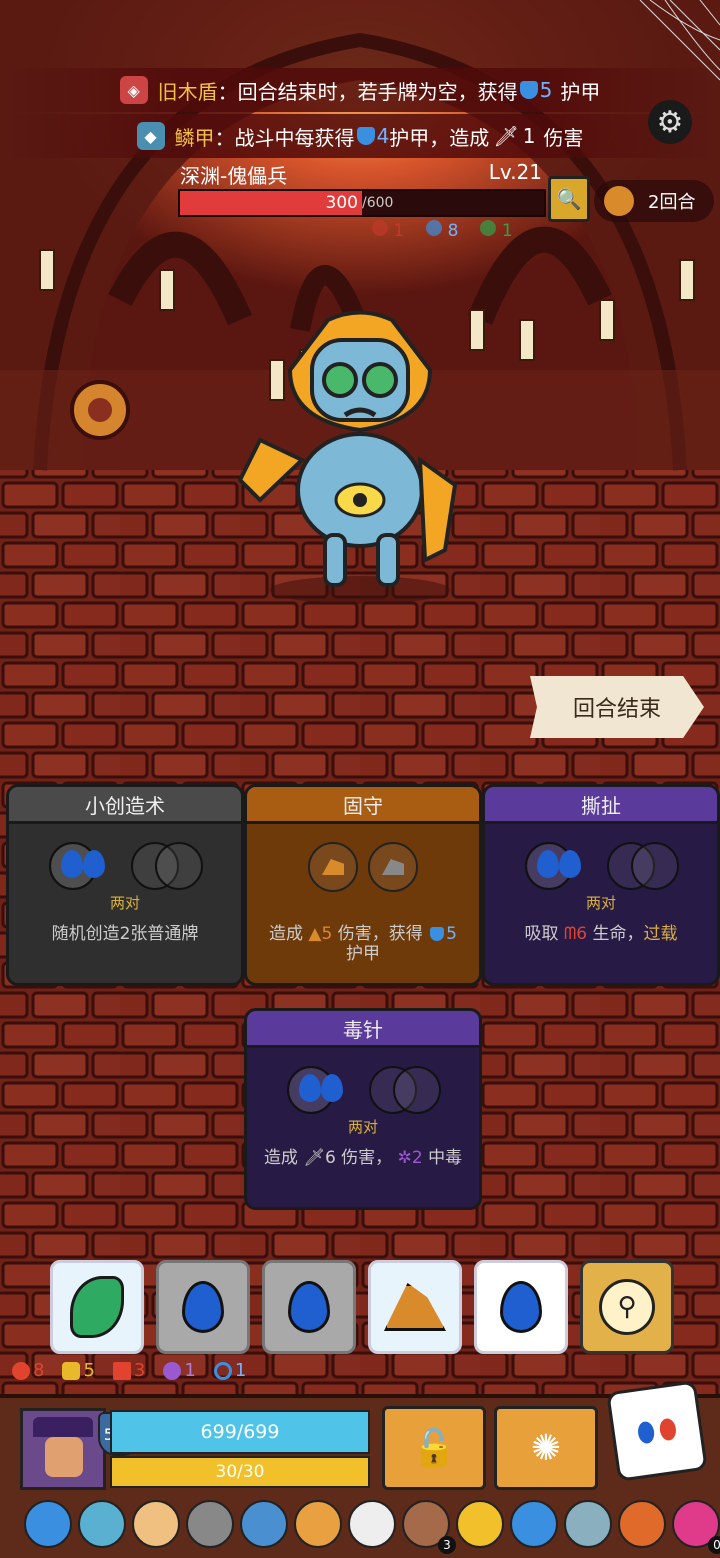  Describe the element at coordinates (714, 1545) in the screenshot. I see `relic-count: 0` at that location.